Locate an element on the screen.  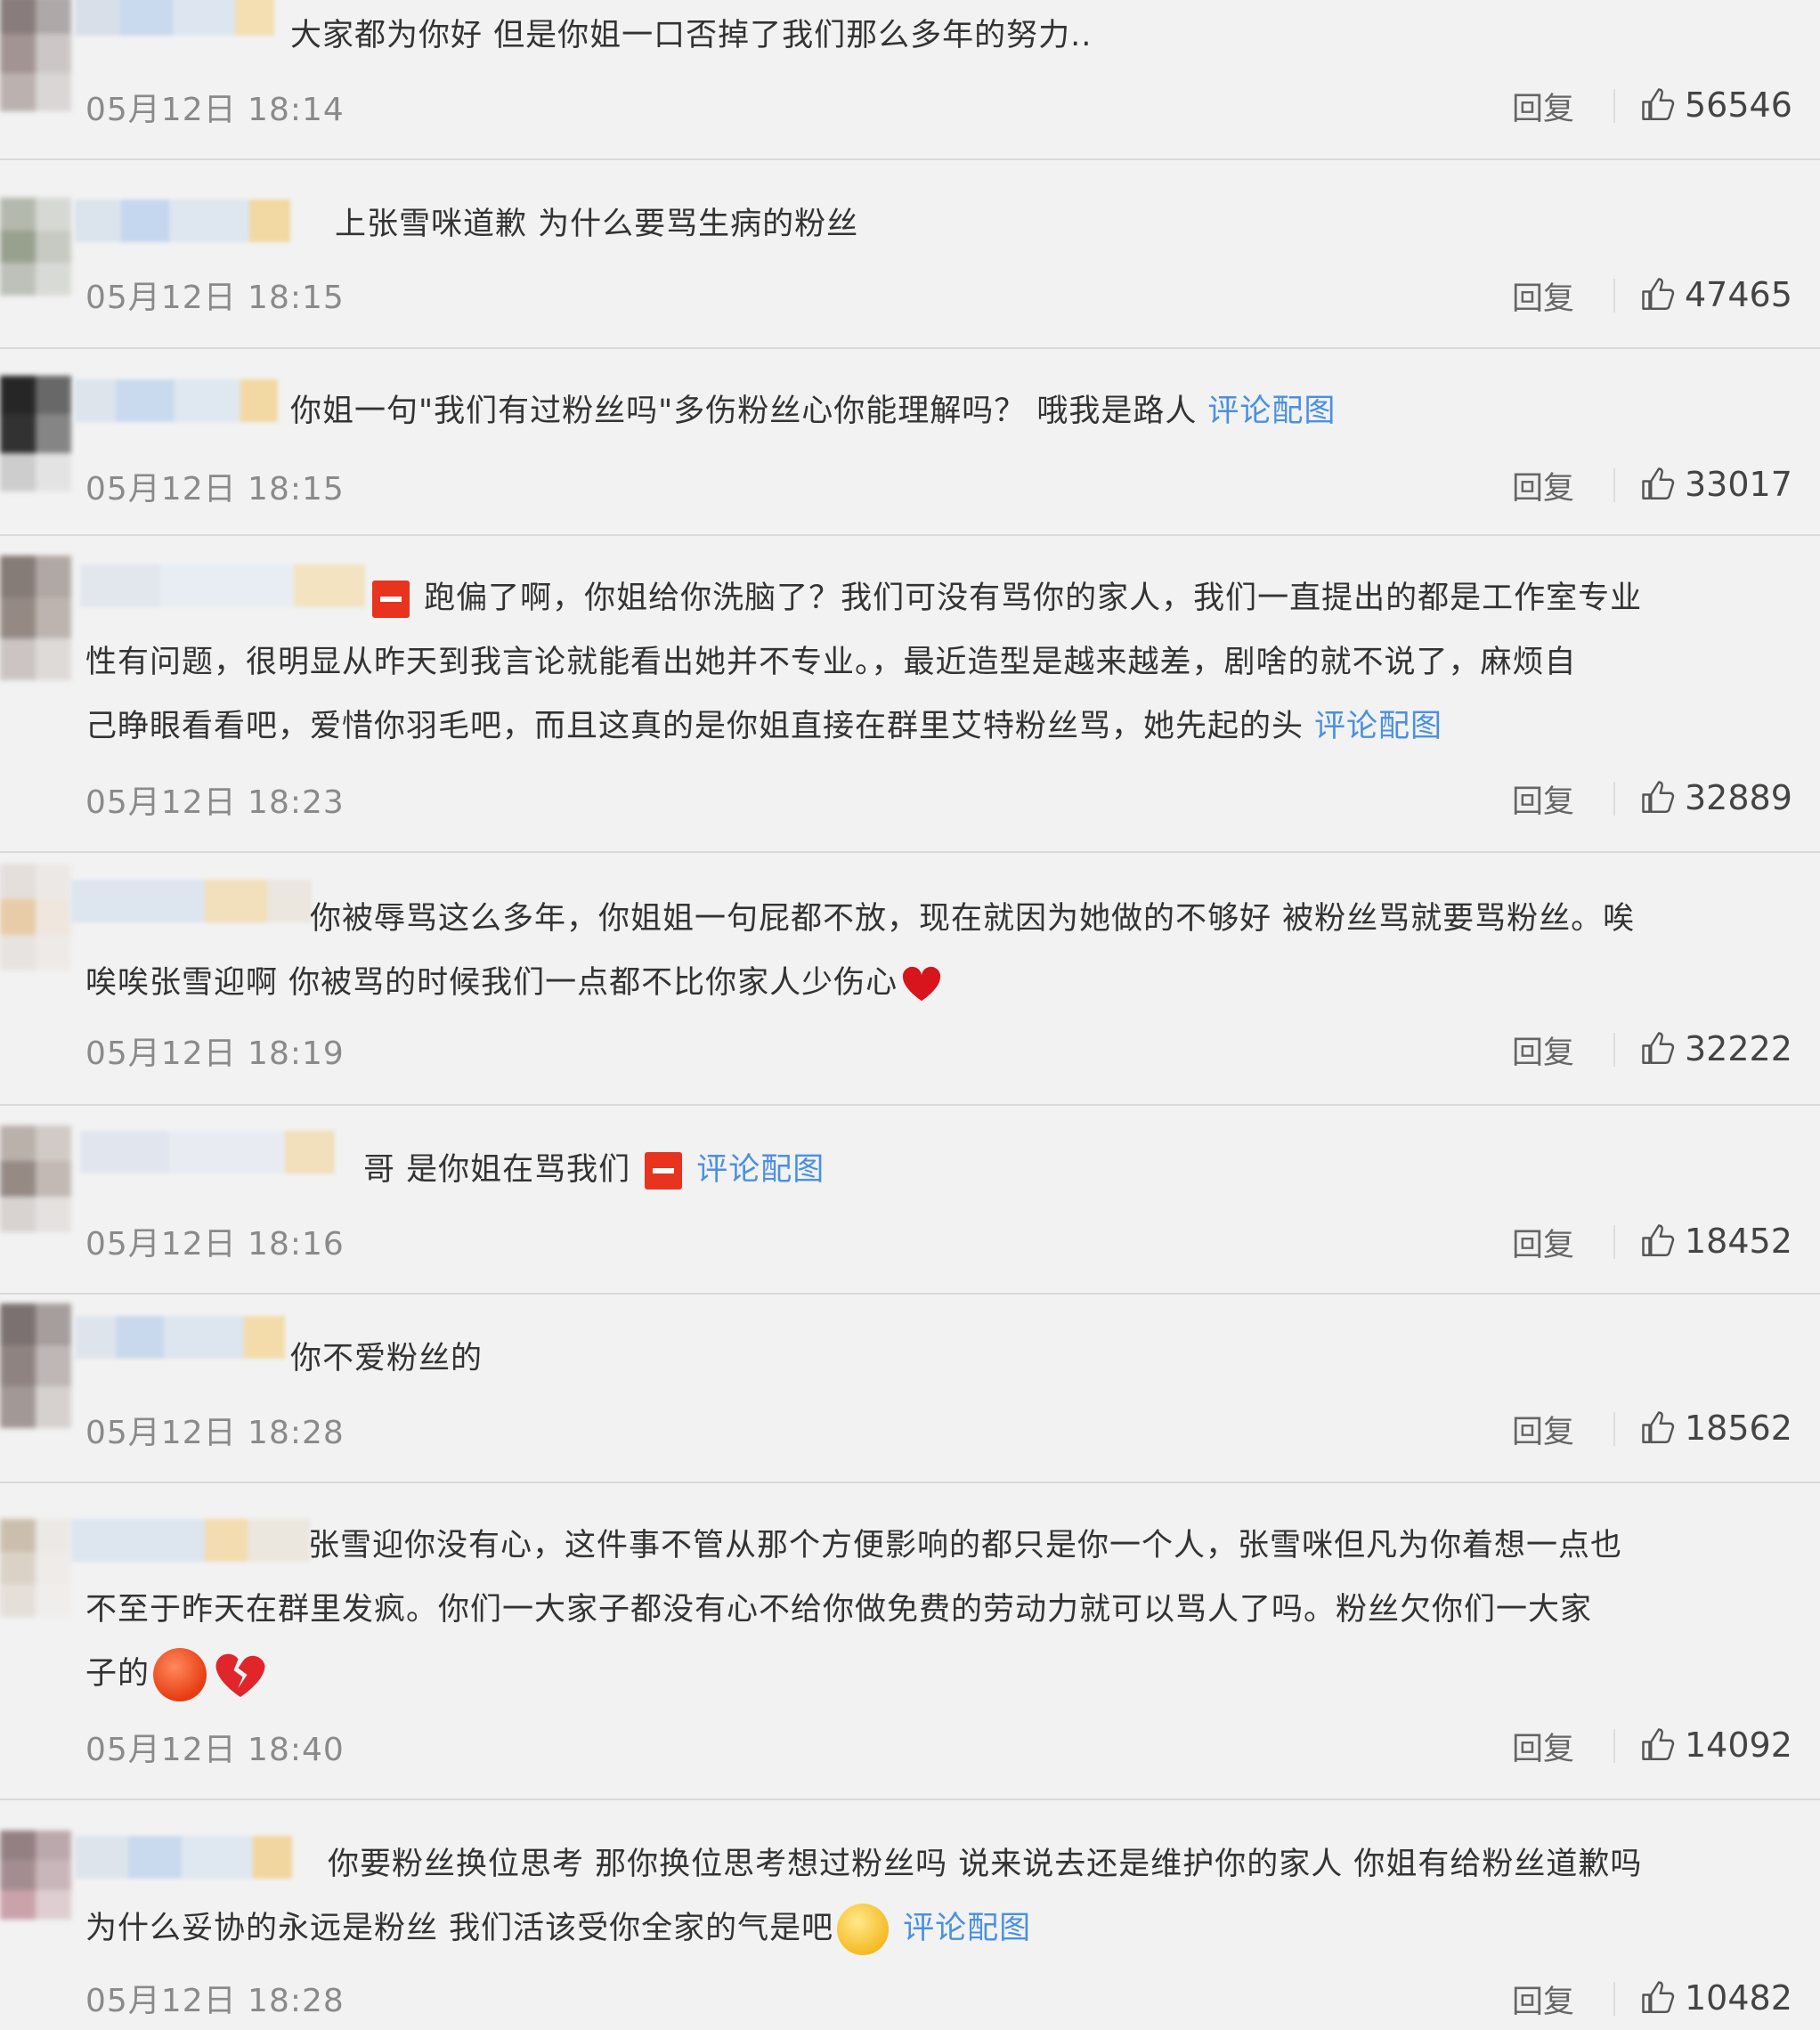
broken-heart-icon is located at coordinates (240, 1675).